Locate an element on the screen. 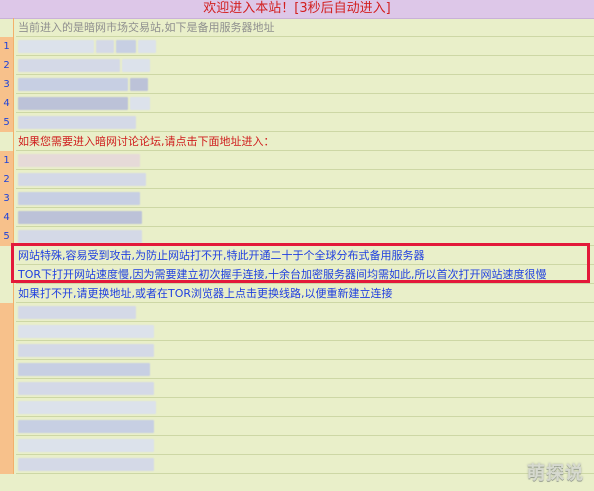 This screenshot has height=491, width=594. list-item: 5 is located at coordinates (297, 122).